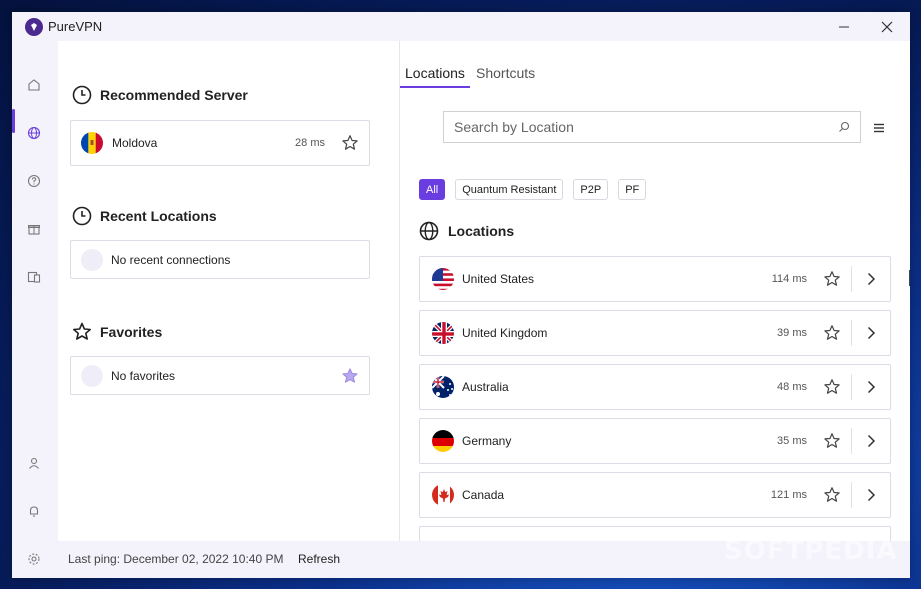 This screenshot has height=589, width=921. Describe the element at coordinates (34, 277) in the screenshot. I see `devices-icon` at that location.